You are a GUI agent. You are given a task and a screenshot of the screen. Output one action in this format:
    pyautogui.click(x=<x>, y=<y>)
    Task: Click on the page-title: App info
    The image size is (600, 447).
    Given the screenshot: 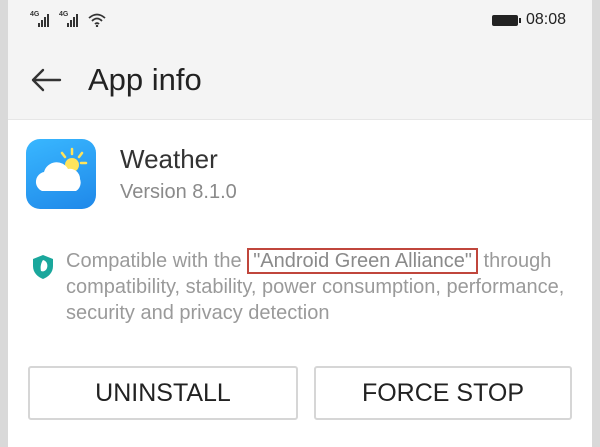 What is the action you would take?
    pyautogui.click(x=145, y=79)
    